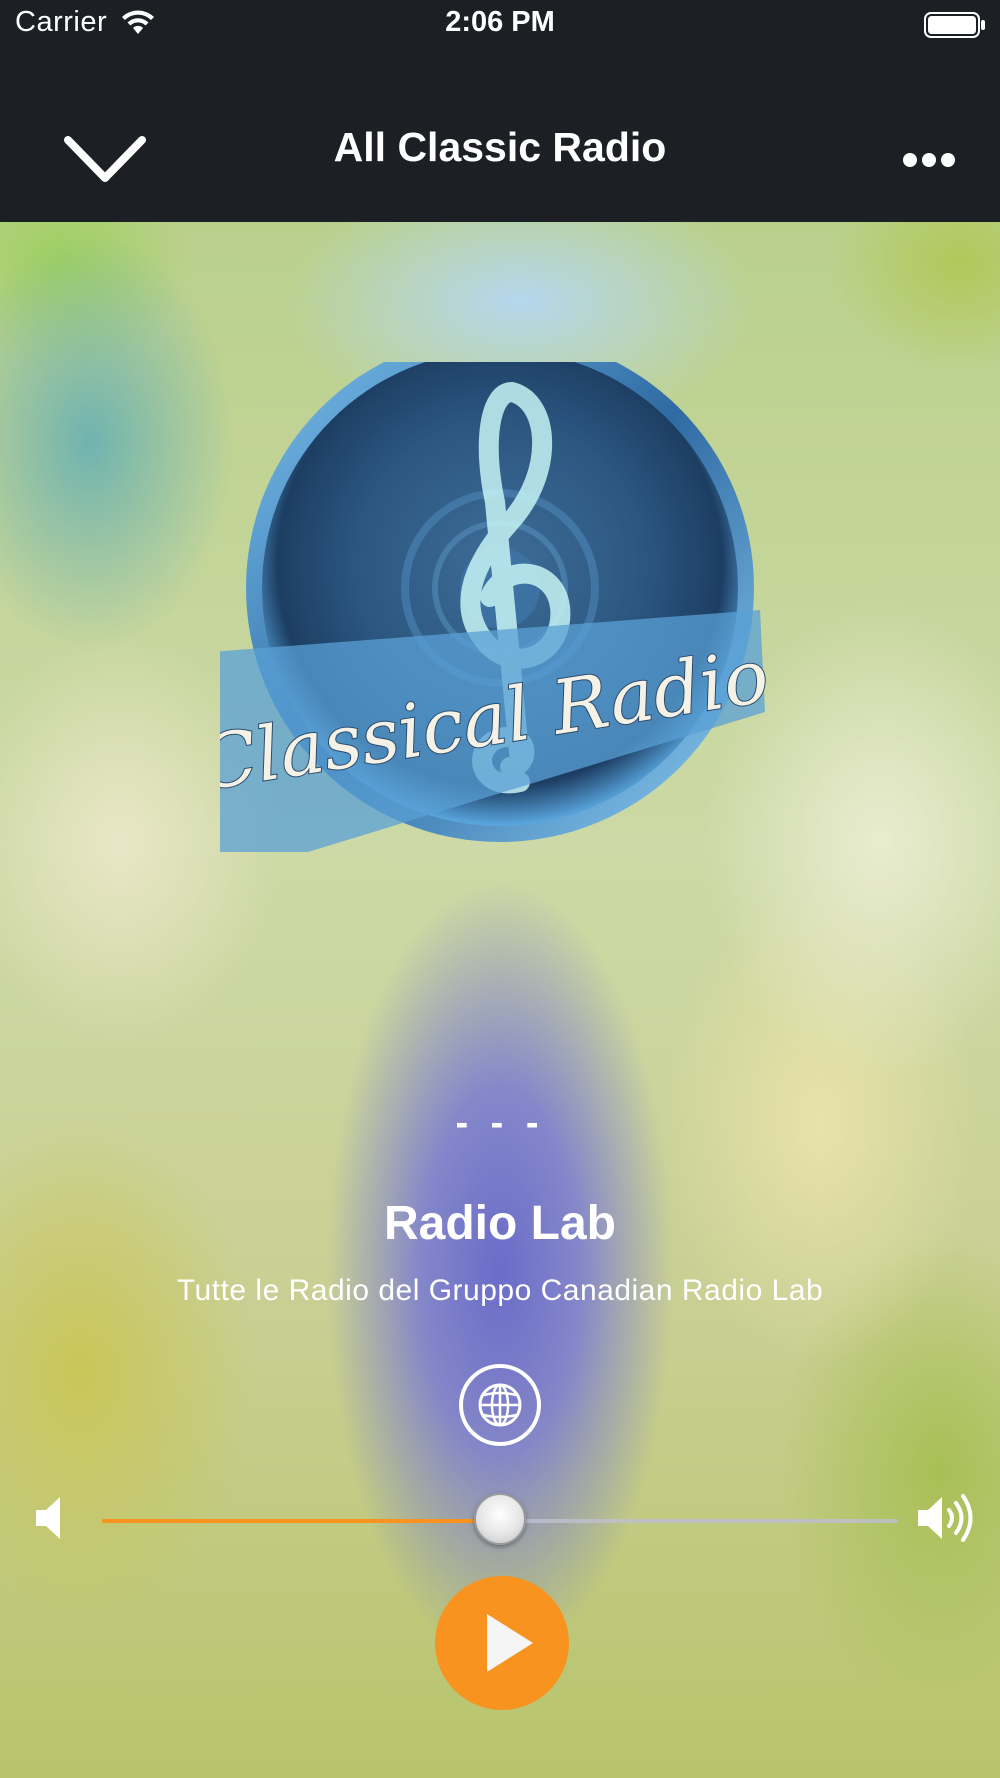 The height and width of the screenshot is (1778, 1000). I want to click on volume-low-icon, so click(48, 1518).